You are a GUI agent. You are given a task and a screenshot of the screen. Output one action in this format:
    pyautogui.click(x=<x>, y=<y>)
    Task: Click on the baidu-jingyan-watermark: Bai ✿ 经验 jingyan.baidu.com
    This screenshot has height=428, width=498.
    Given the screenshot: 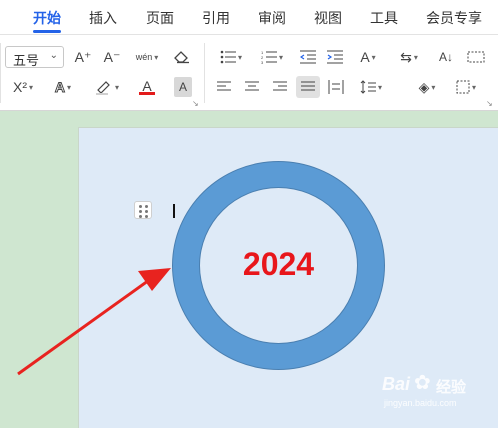 What is the action you would take?
    pyautogui.click(x=437, y=393)
    